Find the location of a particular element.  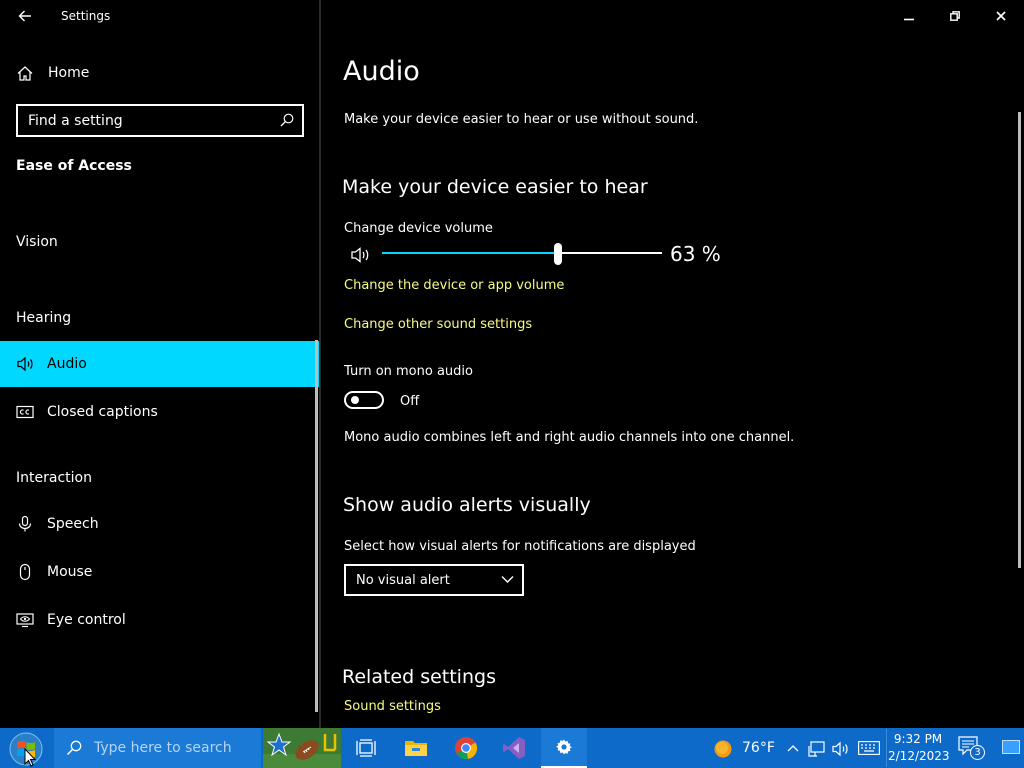

chevron-down-icon is located at coordinates (507, 579).